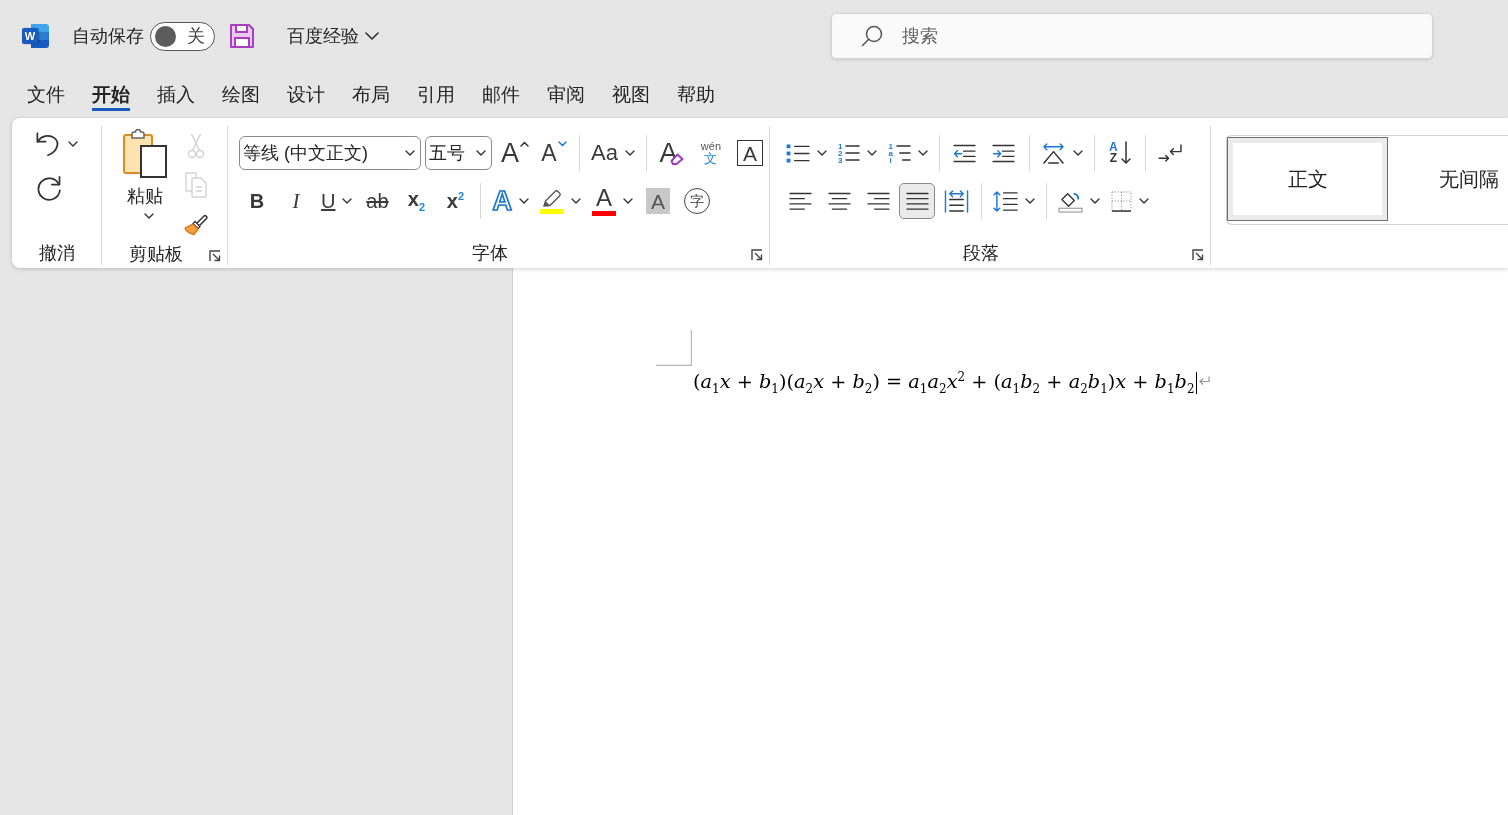  I want to click on underline-button: U, so click(337, 201).